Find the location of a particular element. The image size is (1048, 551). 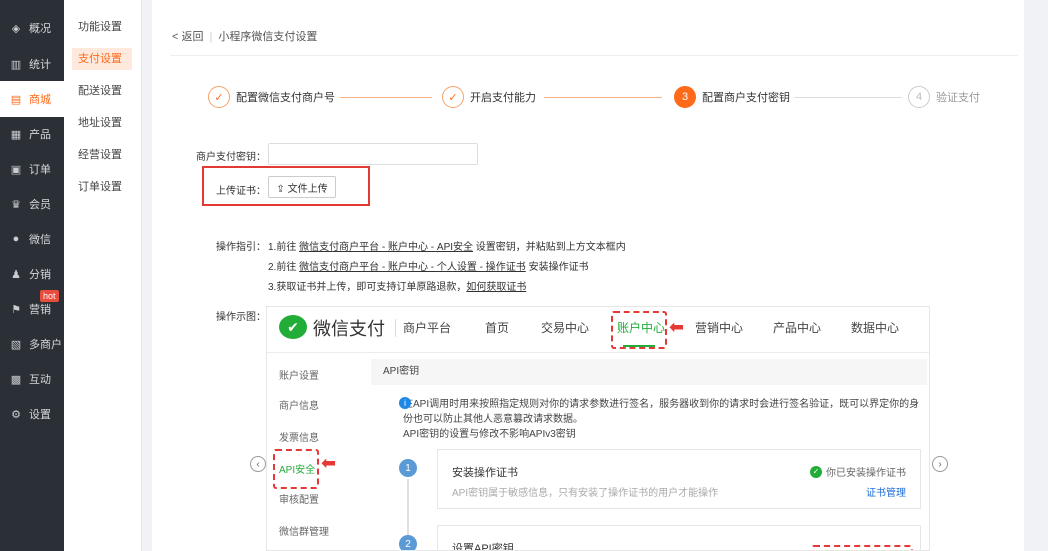

sidebar-item-products: ▦ 产品 is located at coordinates (32, 134).